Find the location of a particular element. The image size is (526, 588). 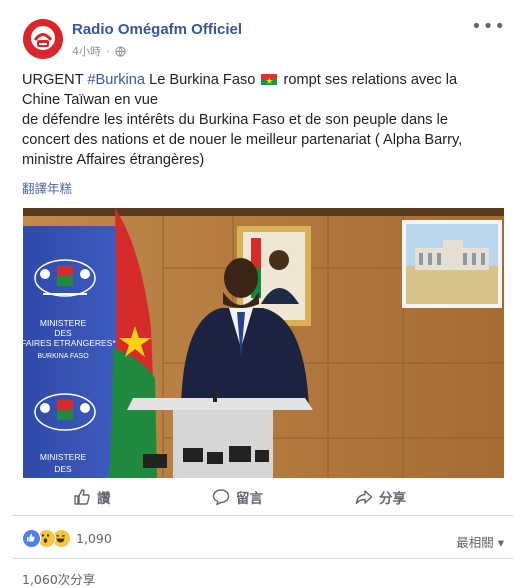

post-header: Radio Omégafm Officiel 4小時 · ••• is located at coordinates (263, 32).